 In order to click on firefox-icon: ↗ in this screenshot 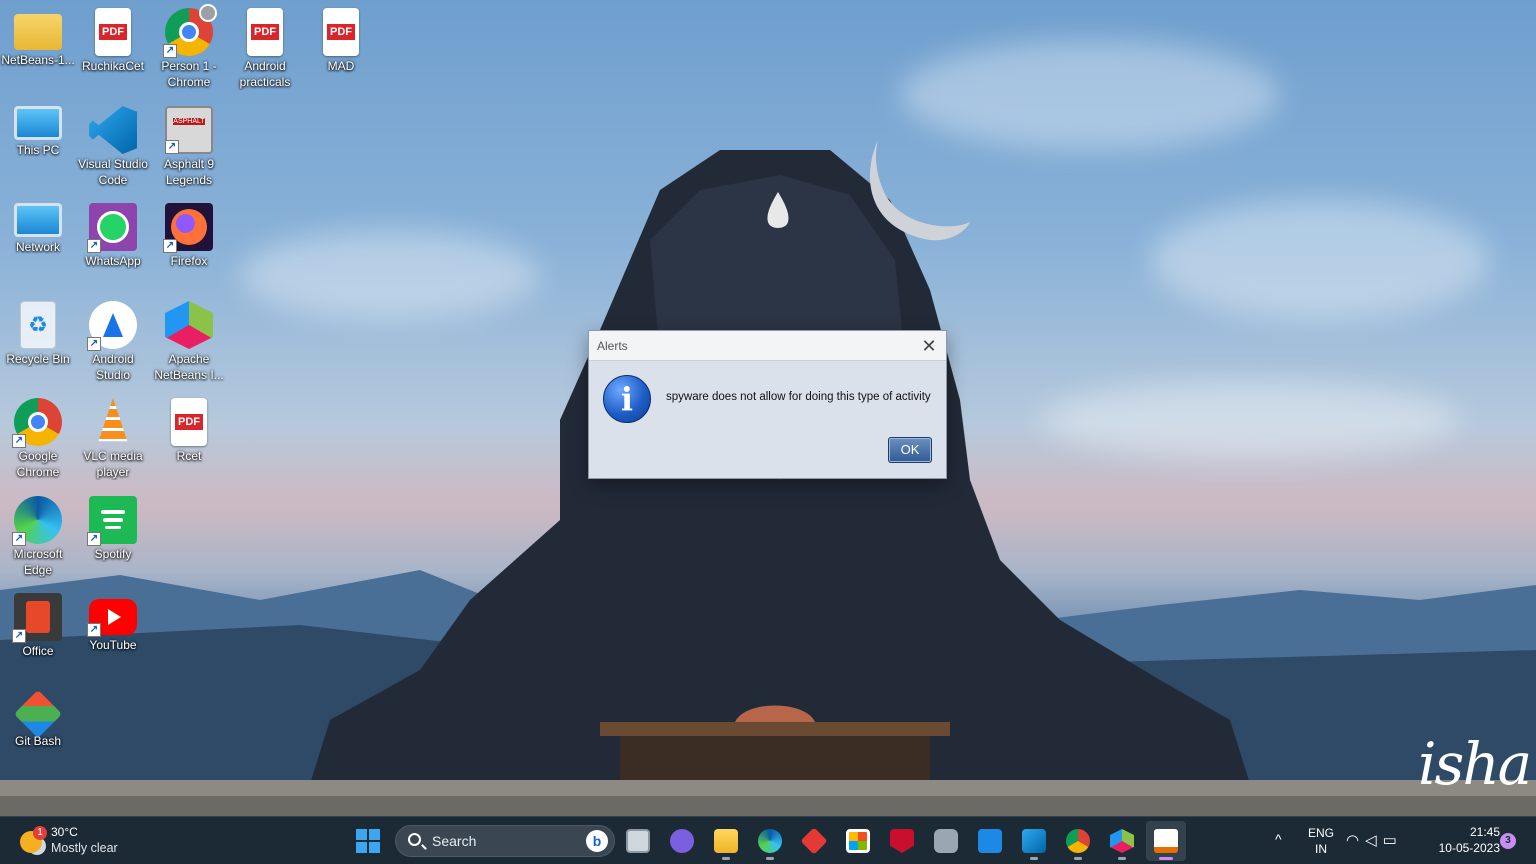, I will do `click(188, 228)`.